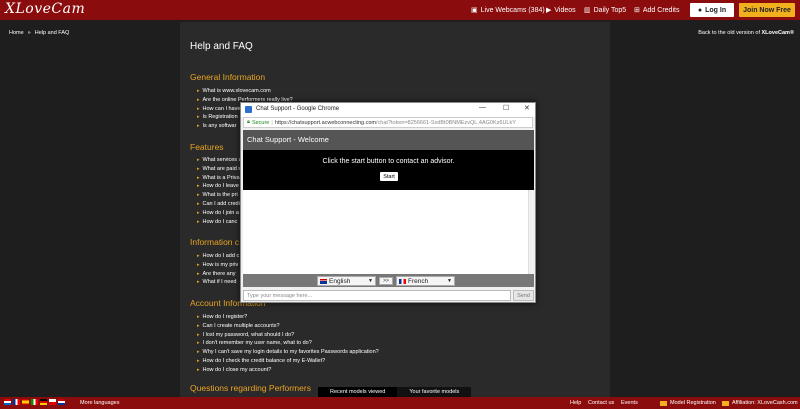  I want to click on chat-message-area, so click(388, 232).